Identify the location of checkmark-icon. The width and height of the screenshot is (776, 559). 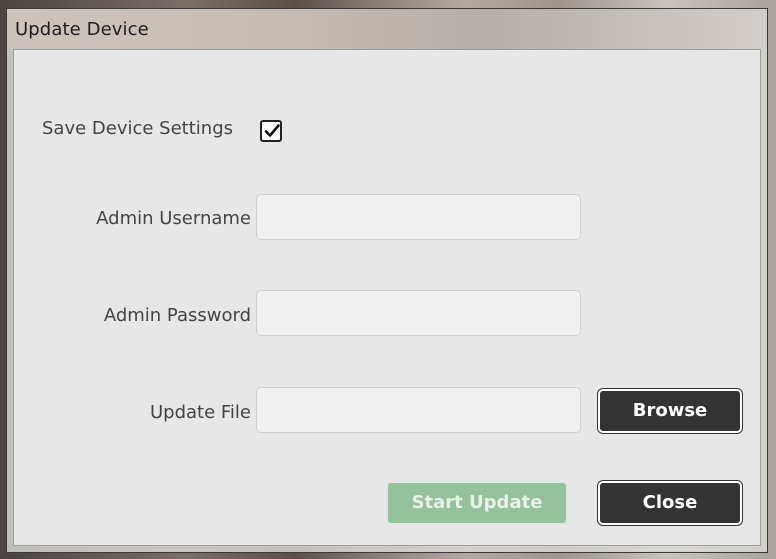
(272, 130).